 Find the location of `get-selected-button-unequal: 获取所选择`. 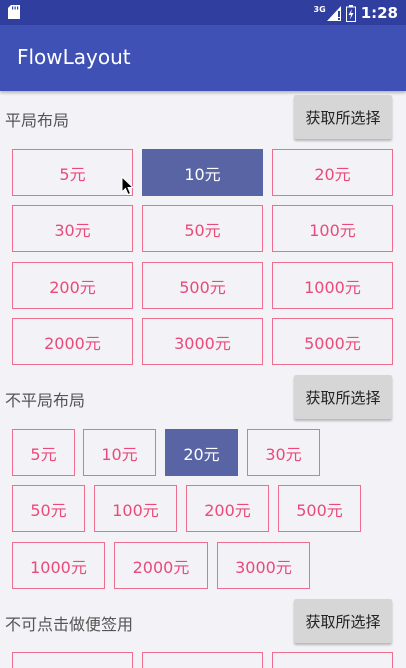

get-selected-button-unequal: 获取所选择 is located at coordinates (343, 397).